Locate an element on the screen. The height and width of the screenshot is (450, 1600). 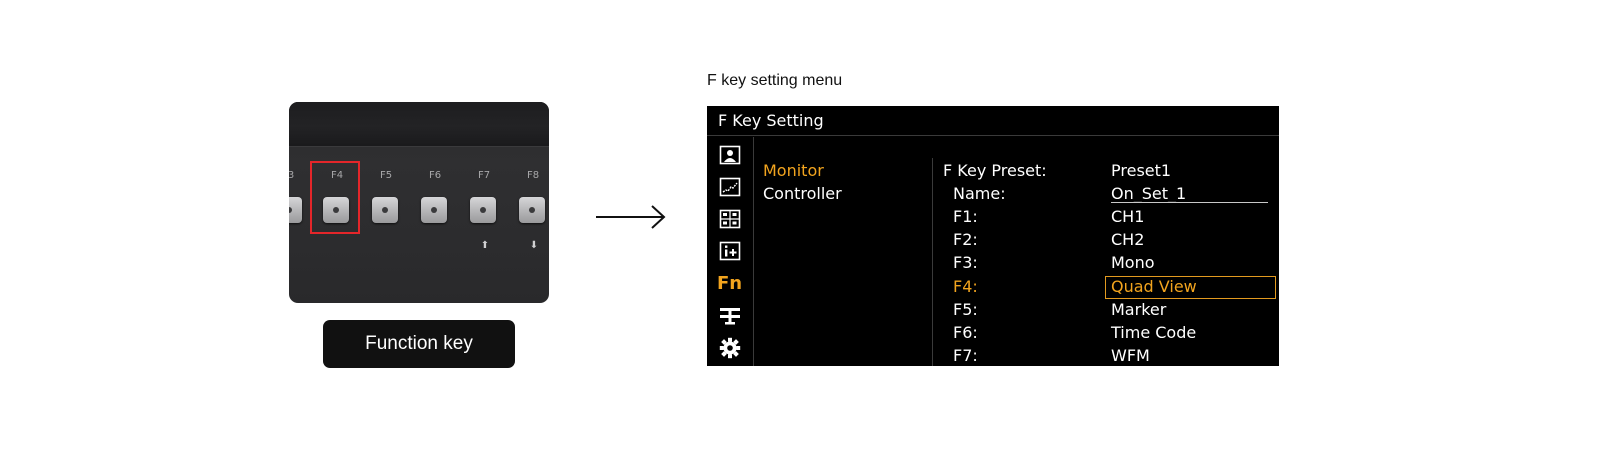
fn-icon: Fn is located at coordinates (732, 284).